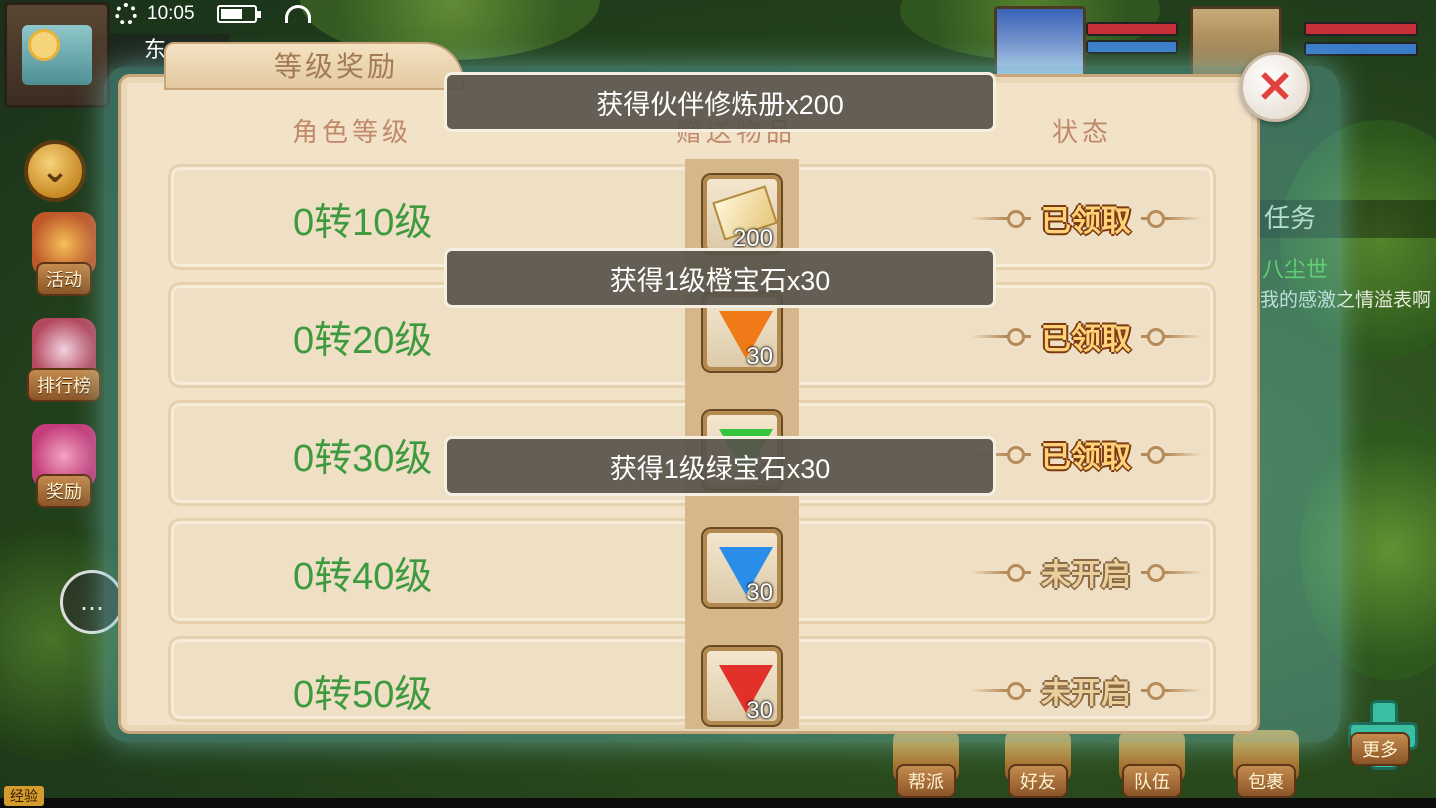 The image size is (1436, 808). What do you see at coordinates (720, 278) in the screenshot?
I see `reward-toast: 获得1级橙宝石x30` at bounding box center [720, 278].